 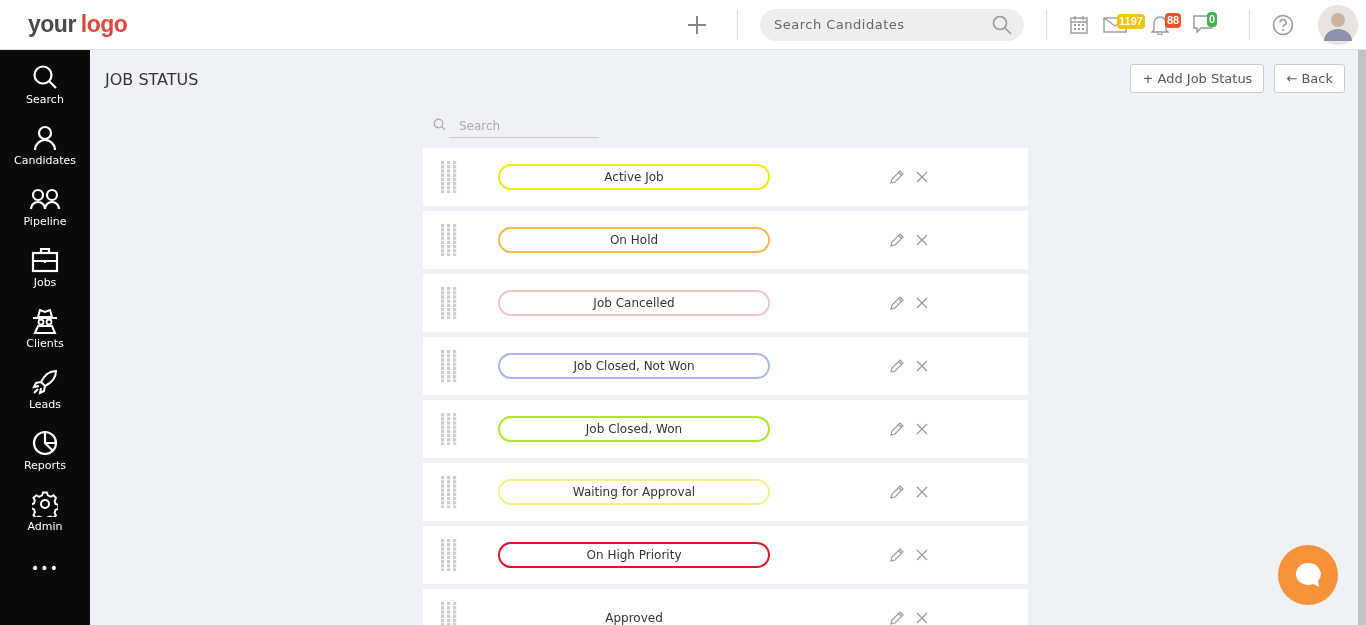 I want to click on briefcase-icon, so click(x=45, y=260).